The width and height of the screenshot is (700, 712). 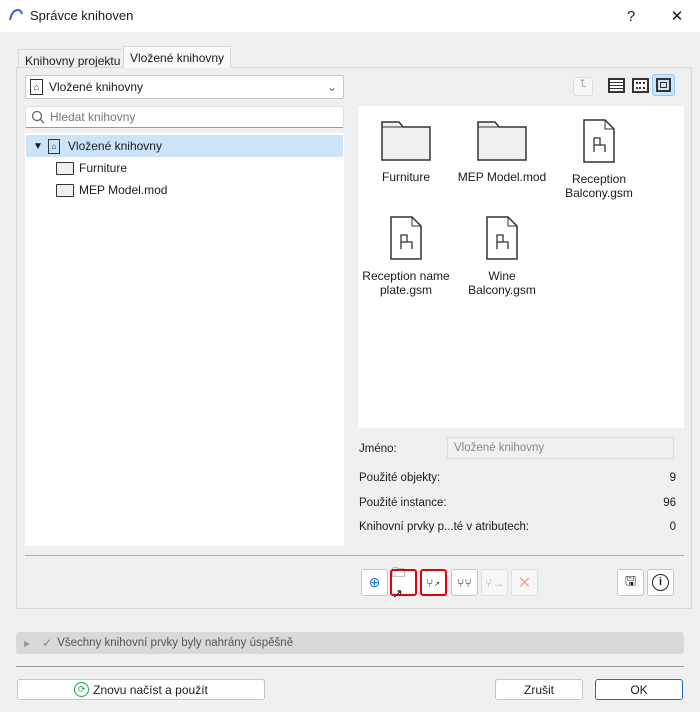 What do you see at coordinates (539, 689) in the screenshot?
I see `cancel-button: Zrušit` at bounding box center [539, 689].